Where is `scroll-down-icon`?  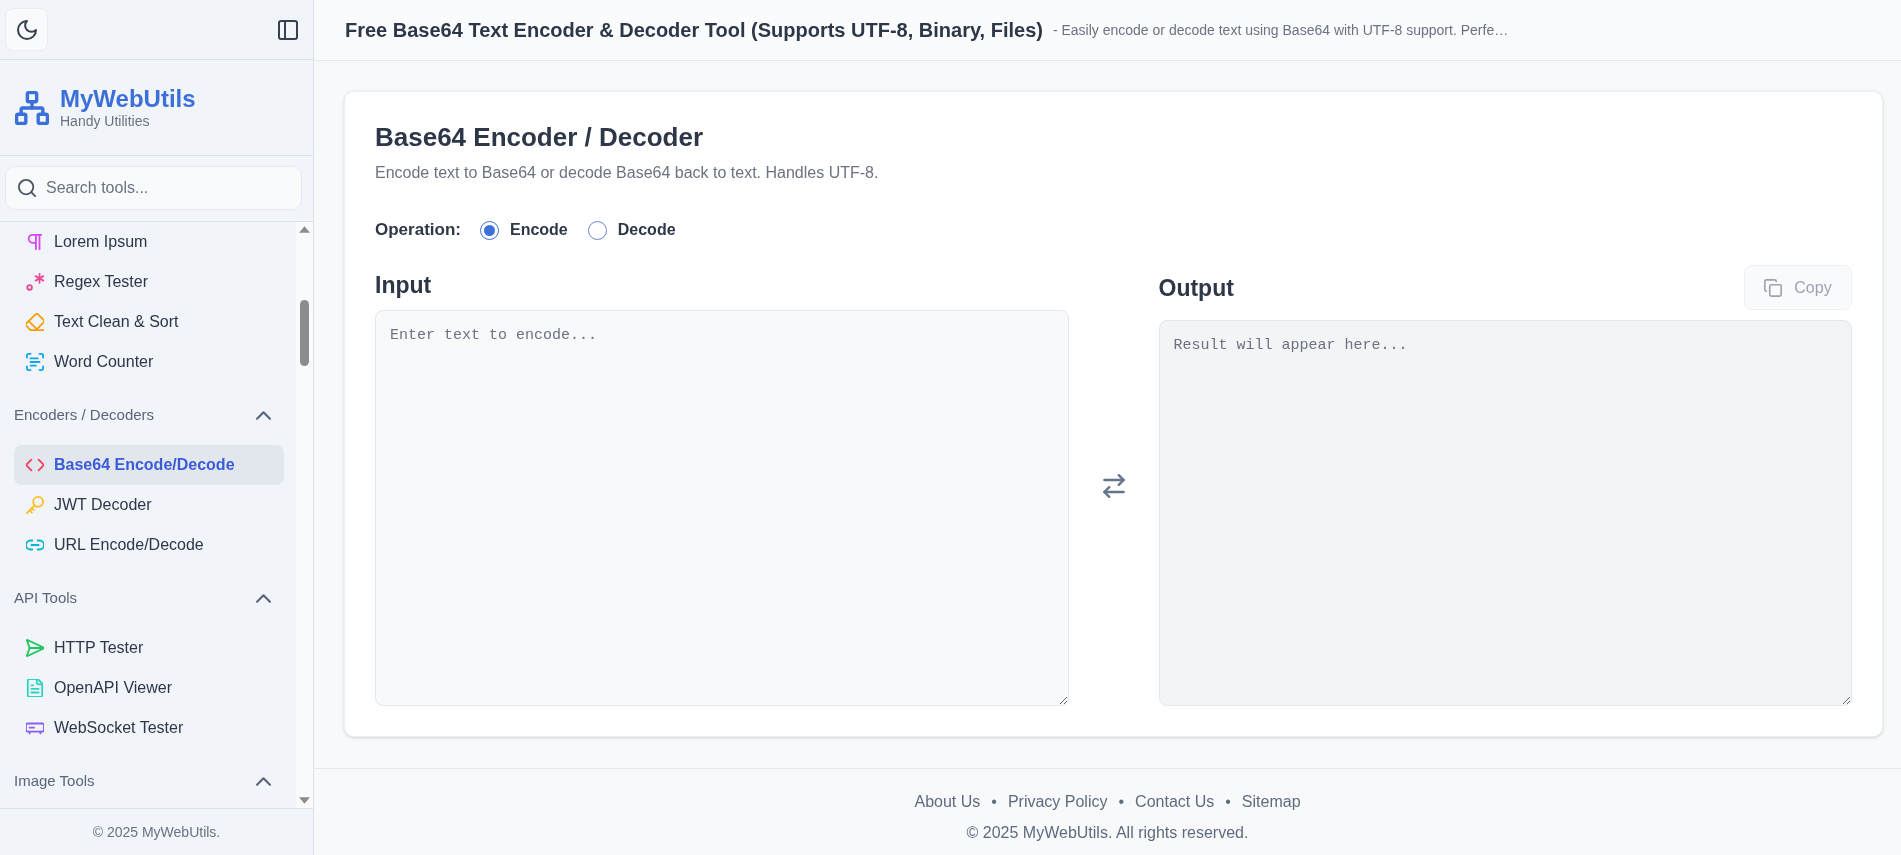 scroll-down-icon is located at coordinates (304, 800).